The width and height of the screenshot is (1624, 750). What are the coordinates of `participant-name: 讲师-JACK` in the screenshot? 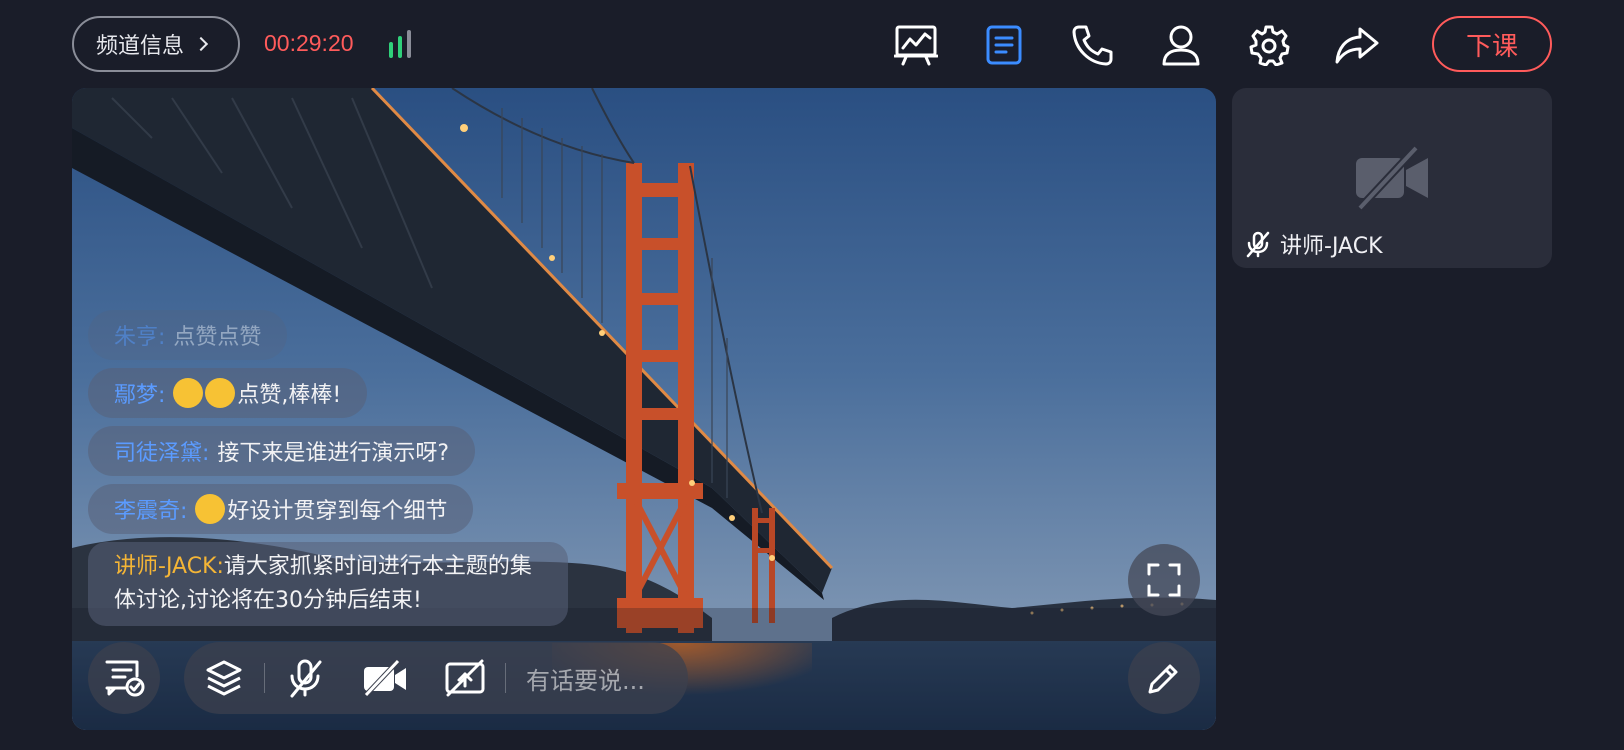 It's located at (1331, 246).